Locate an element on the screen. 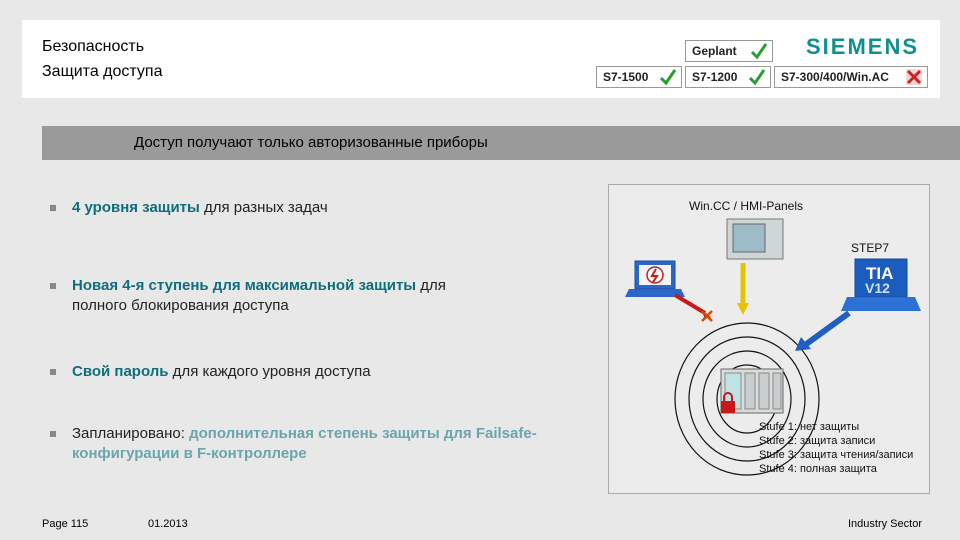  badge-geplant: Geplant is located at coordinates (729, 51).